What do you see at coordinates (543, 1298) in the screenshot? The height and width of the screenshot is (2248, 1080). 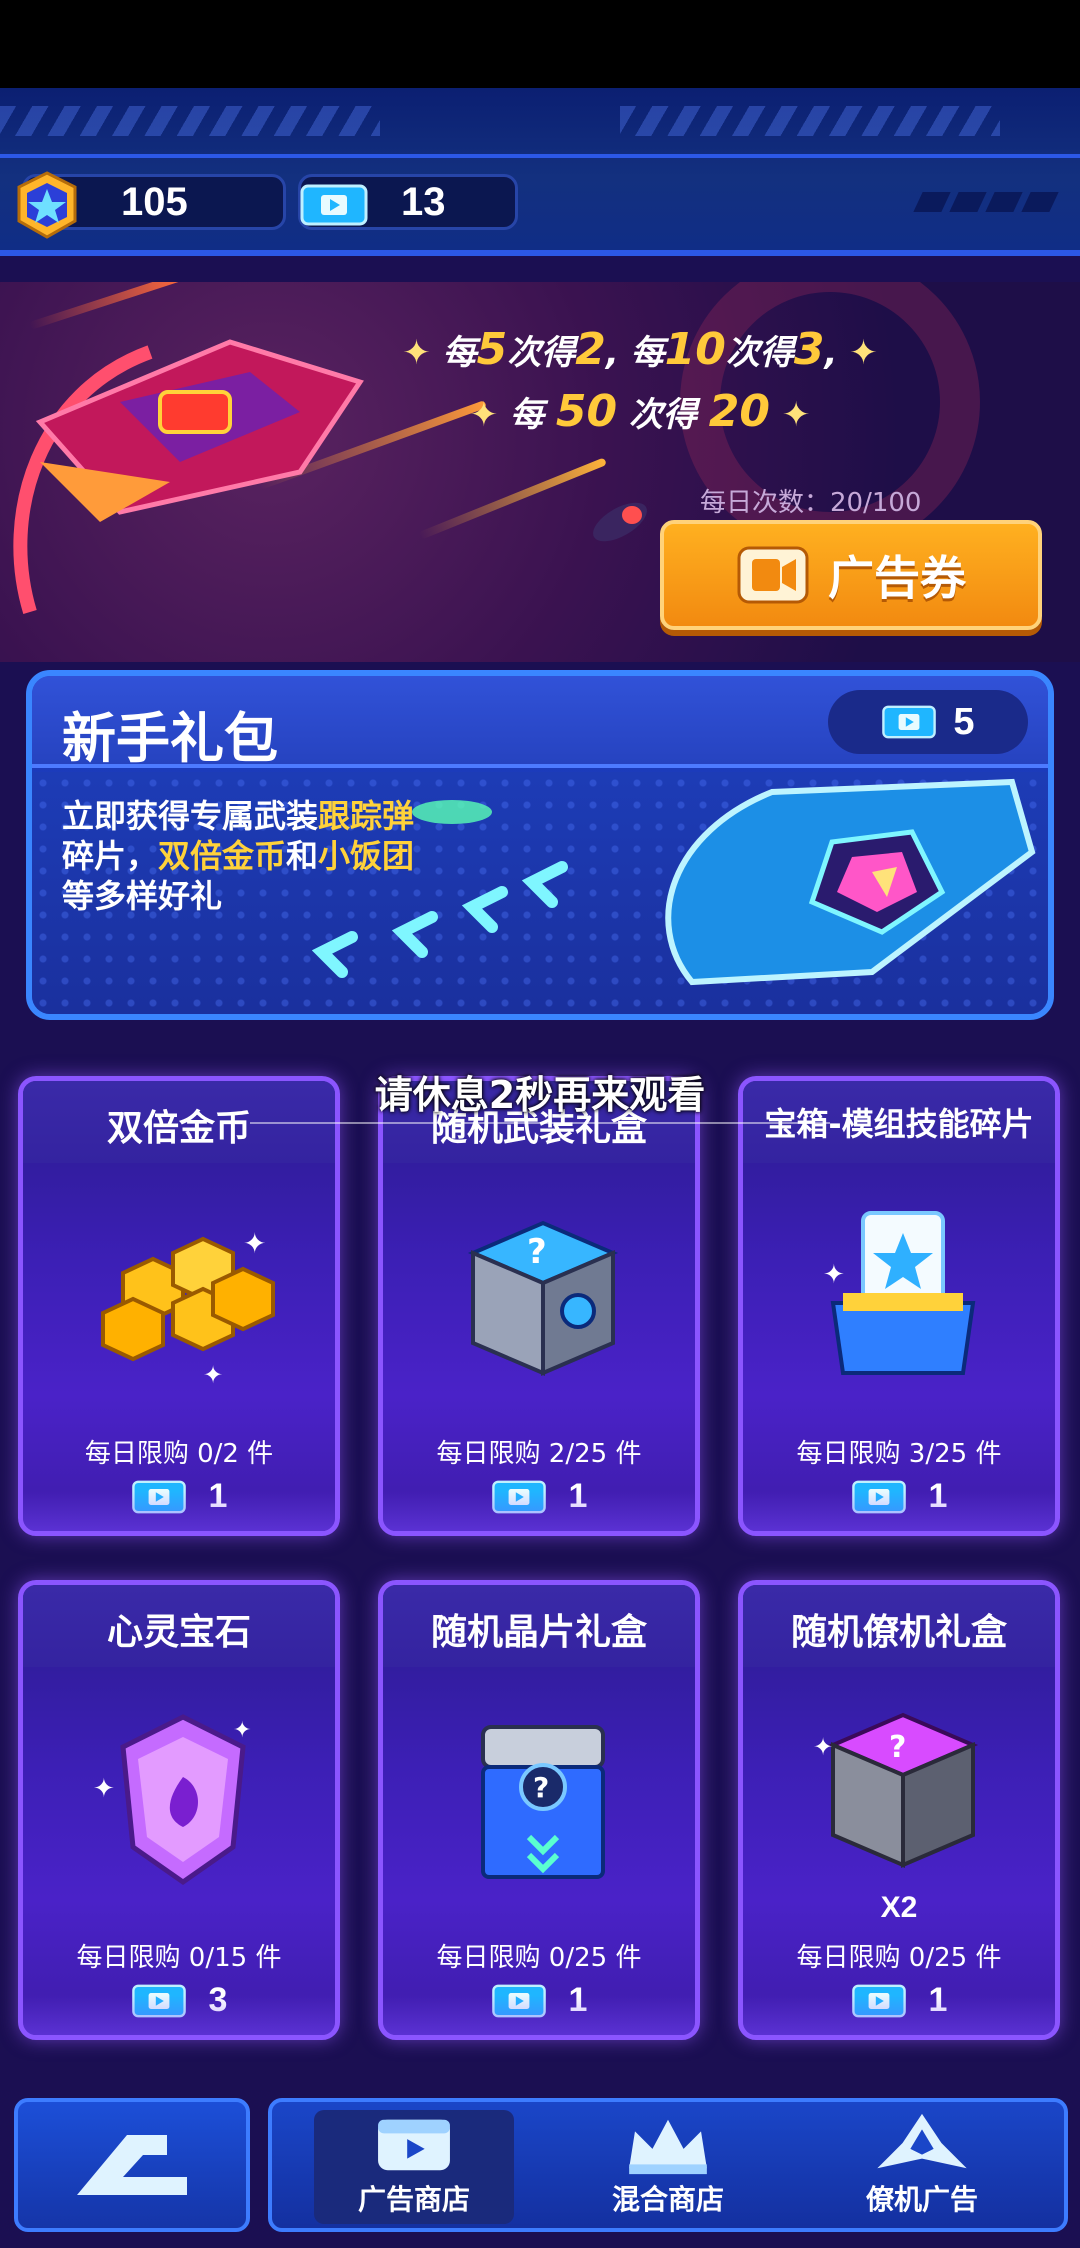 I see `armament-box-icon: ?` at bounding box center [543, 1298].